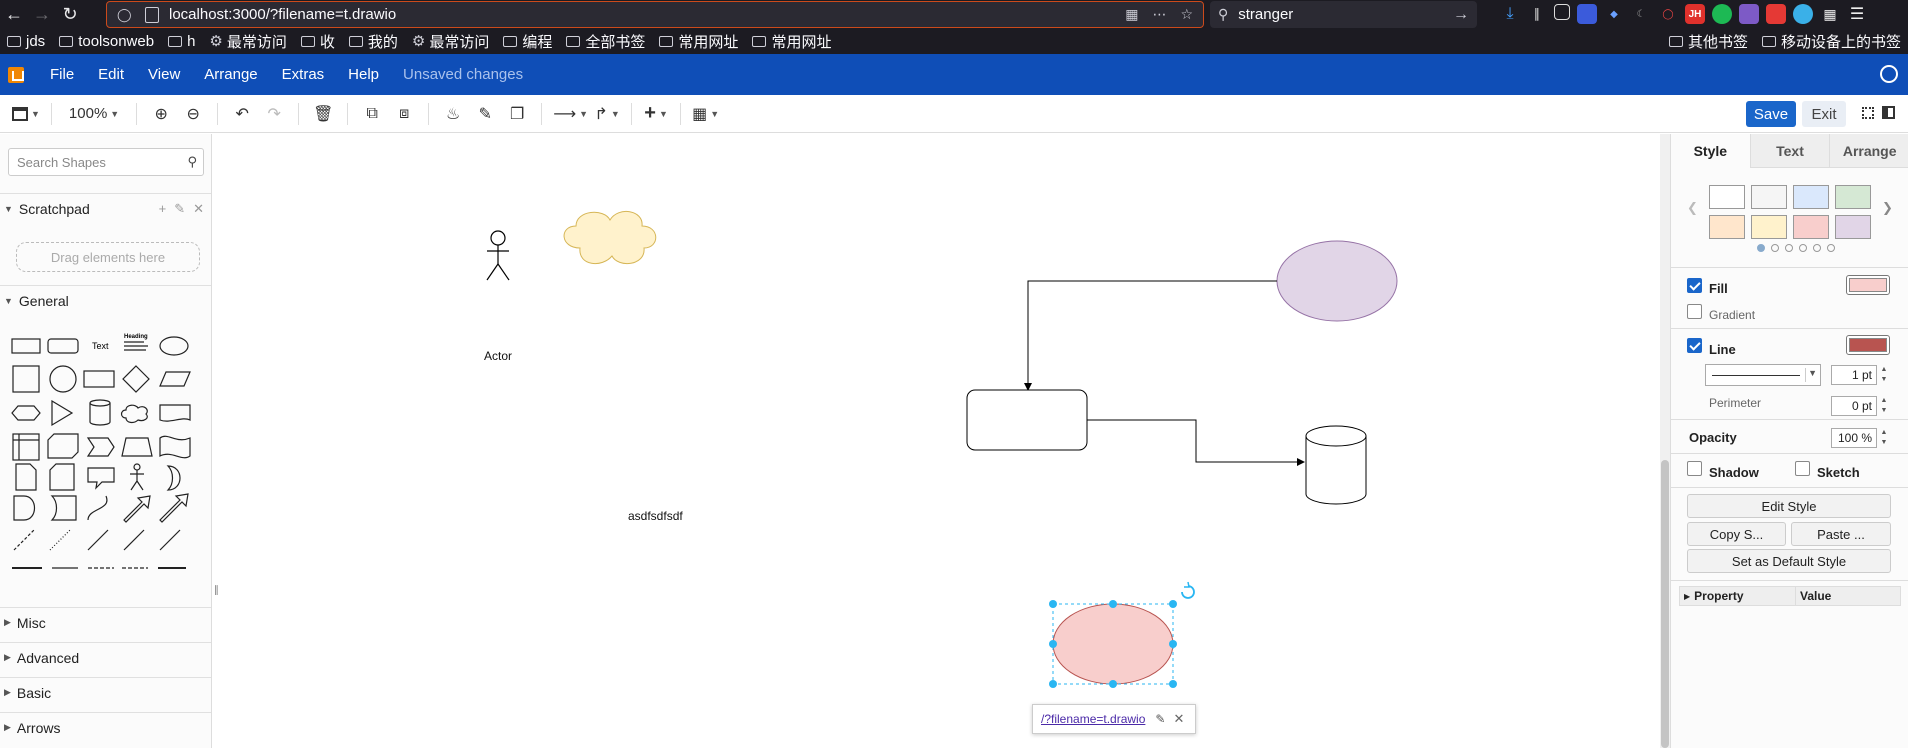  I want to click on menu-file: File, so click(62, 74).